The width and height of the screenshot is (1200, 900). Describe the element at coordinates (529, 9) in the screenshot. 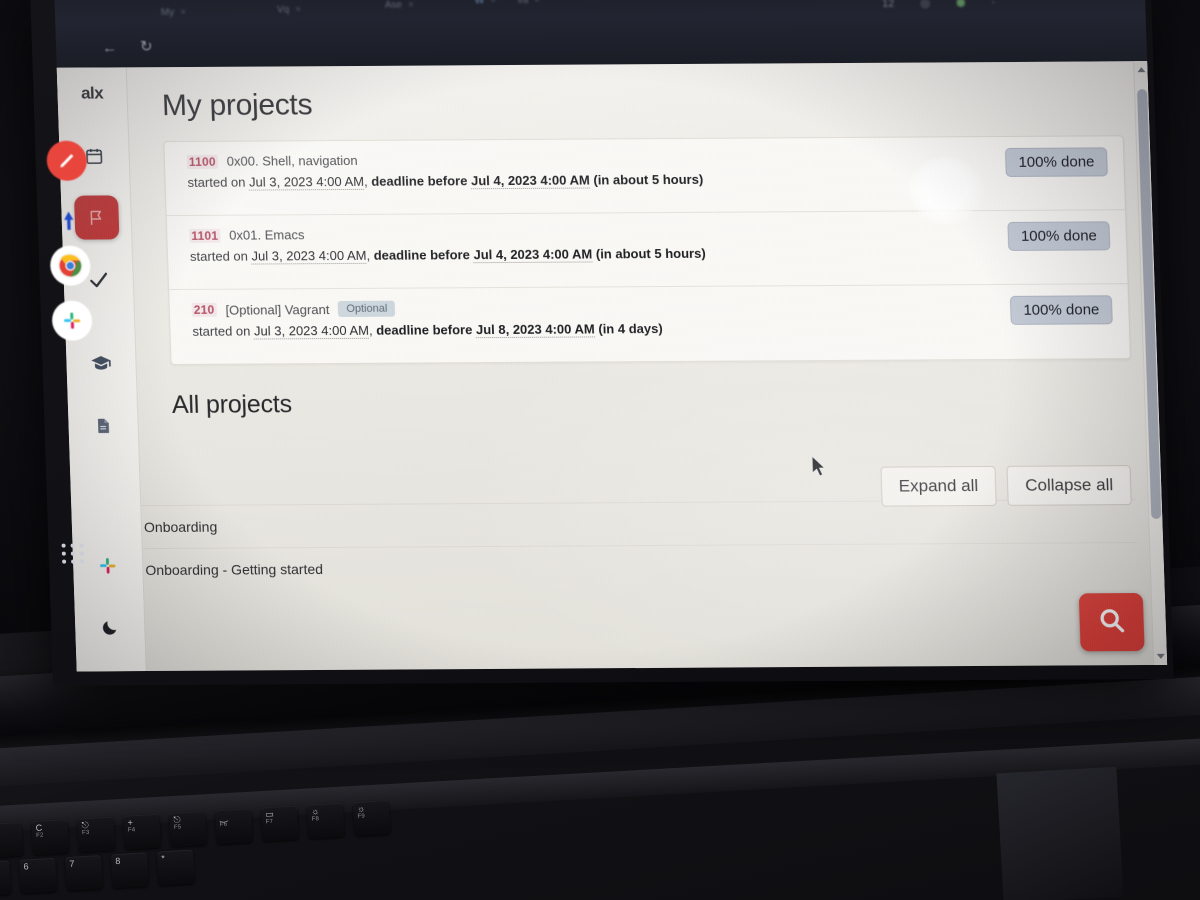

I see `browser-tab: Va ×` at that location.